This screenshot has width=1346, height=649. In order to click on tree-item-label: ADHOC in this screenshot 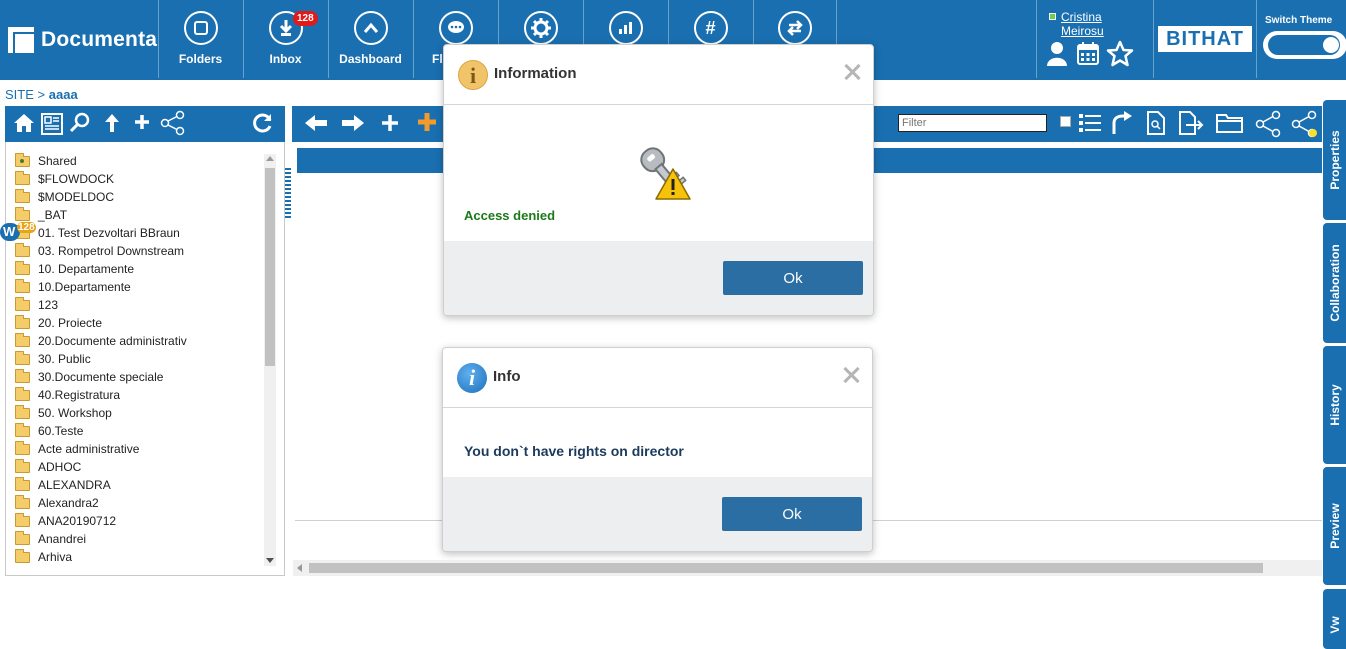, I will do `click(60, 467)`.